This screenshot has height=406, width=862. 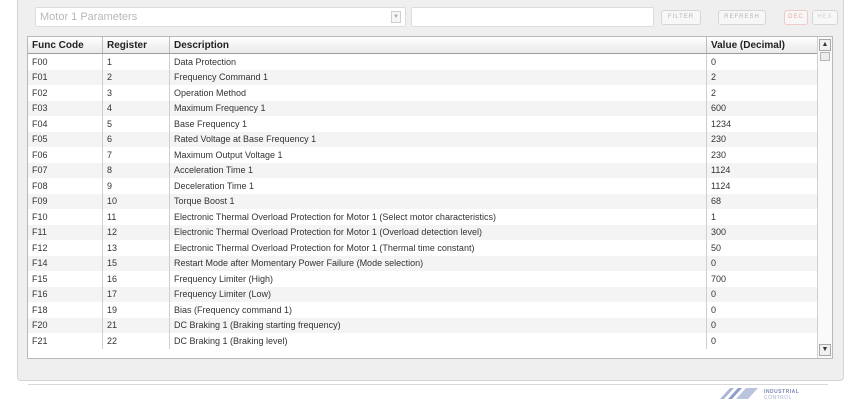 What do you see at coordinates (136, 325) in the screenshot?
I see `register-cell: 21` at bounding box center [136, 325].